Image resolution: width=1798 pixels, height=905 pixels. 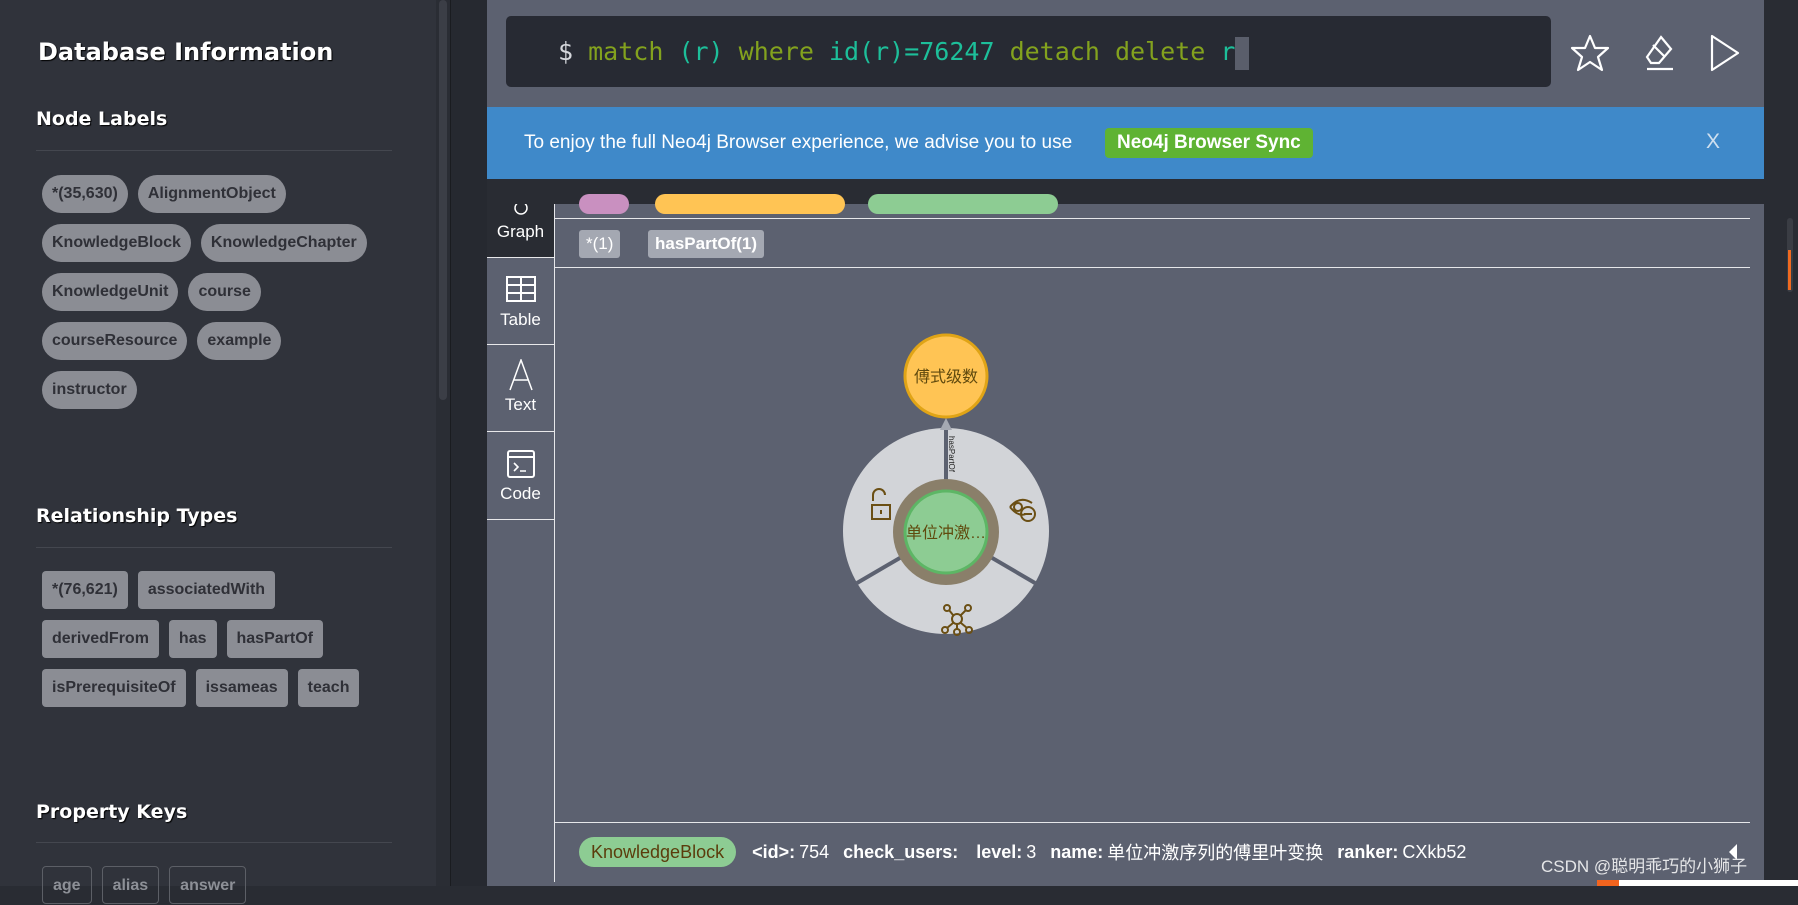 What do you see at coordinates (1781, 443) in the screenshot?
I see `page-scrollbar` at bounding box center [1781, 443].